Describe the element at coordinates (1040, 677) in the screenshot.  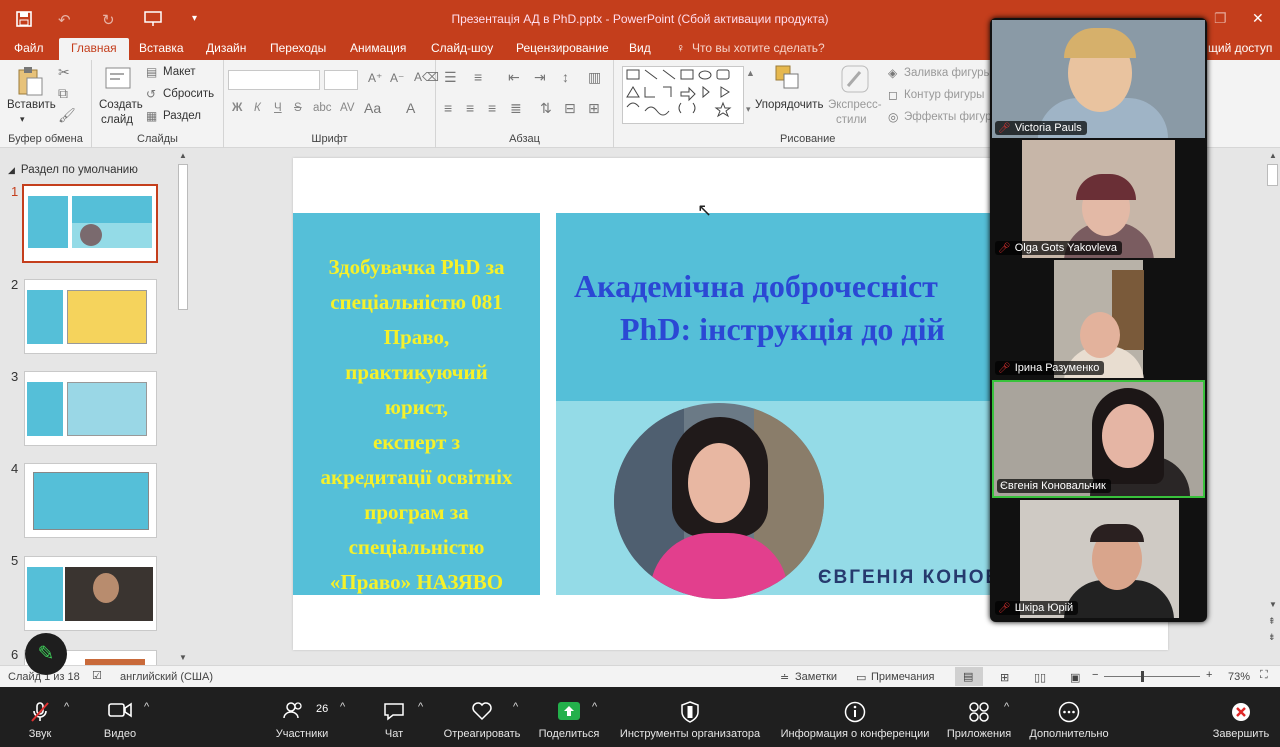
I see `reading-view-icon: ▯▯` at that location.